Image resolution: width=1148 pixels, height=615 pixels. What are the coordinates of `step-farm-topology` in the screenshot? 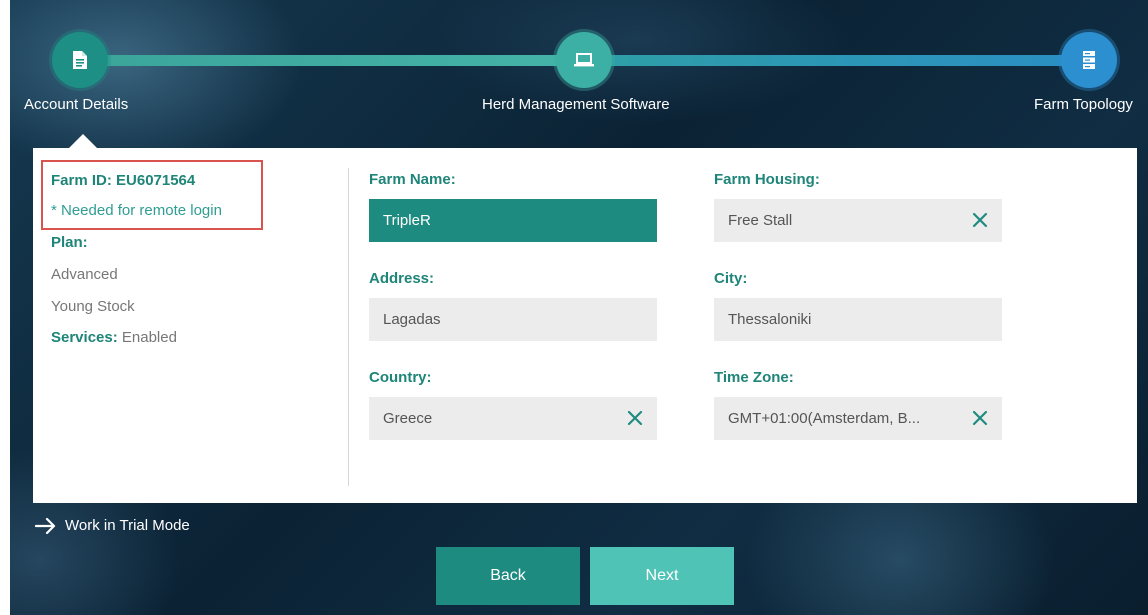 It's located at (1089, 60).